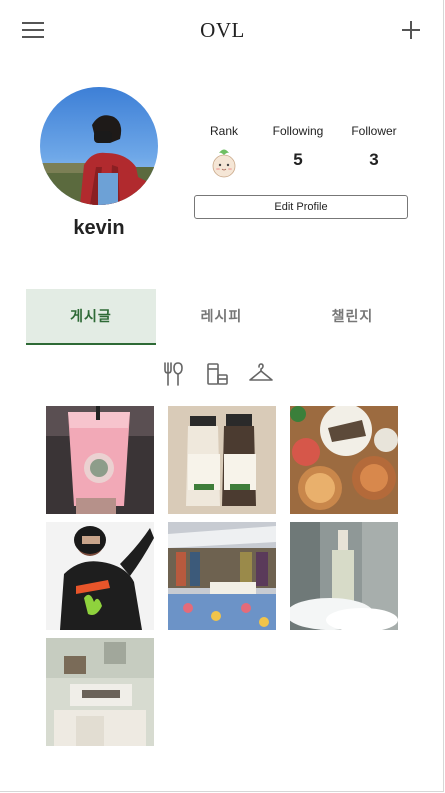 The height and width of the screenshot is (793, 445). I want to click on post-thumbnail-bathroom-sign, so click(100, 692).